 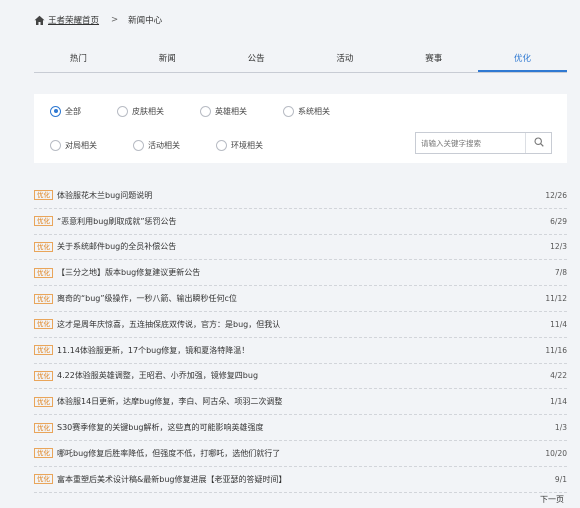 I want to click on news-date: 4/22, so click(x=558, y=376).